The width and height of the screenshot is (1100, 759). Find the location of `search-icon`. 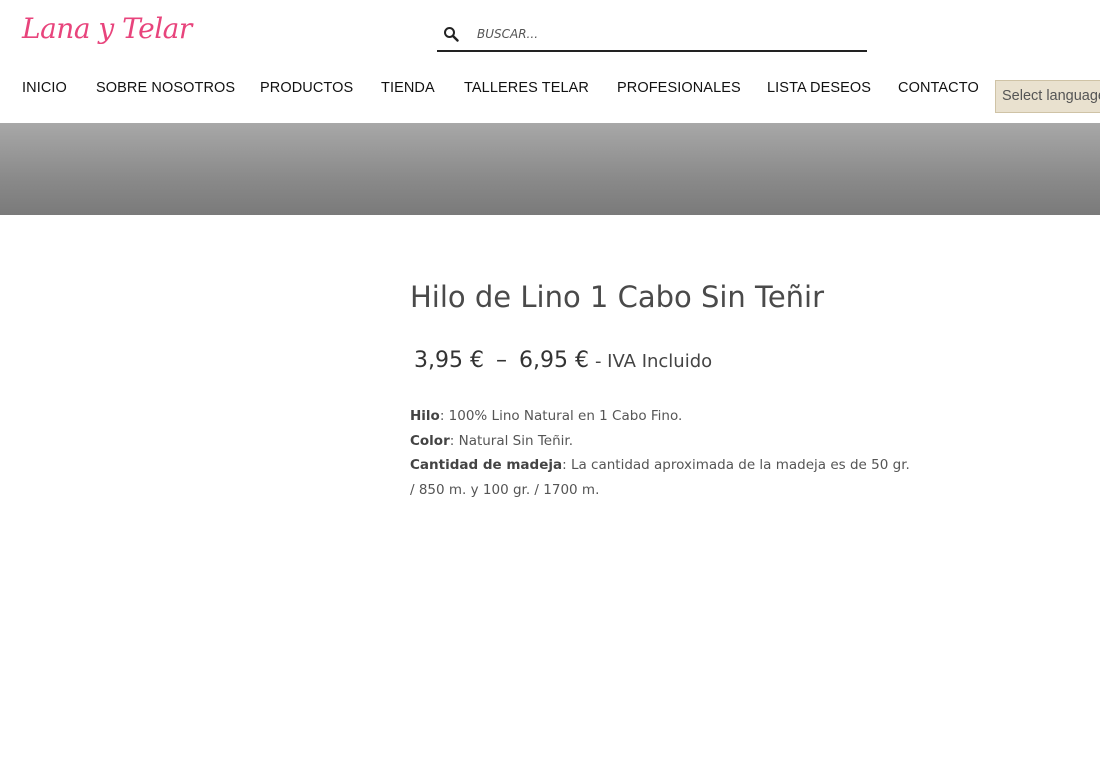

search-icon is located at coordinates (451, 34).